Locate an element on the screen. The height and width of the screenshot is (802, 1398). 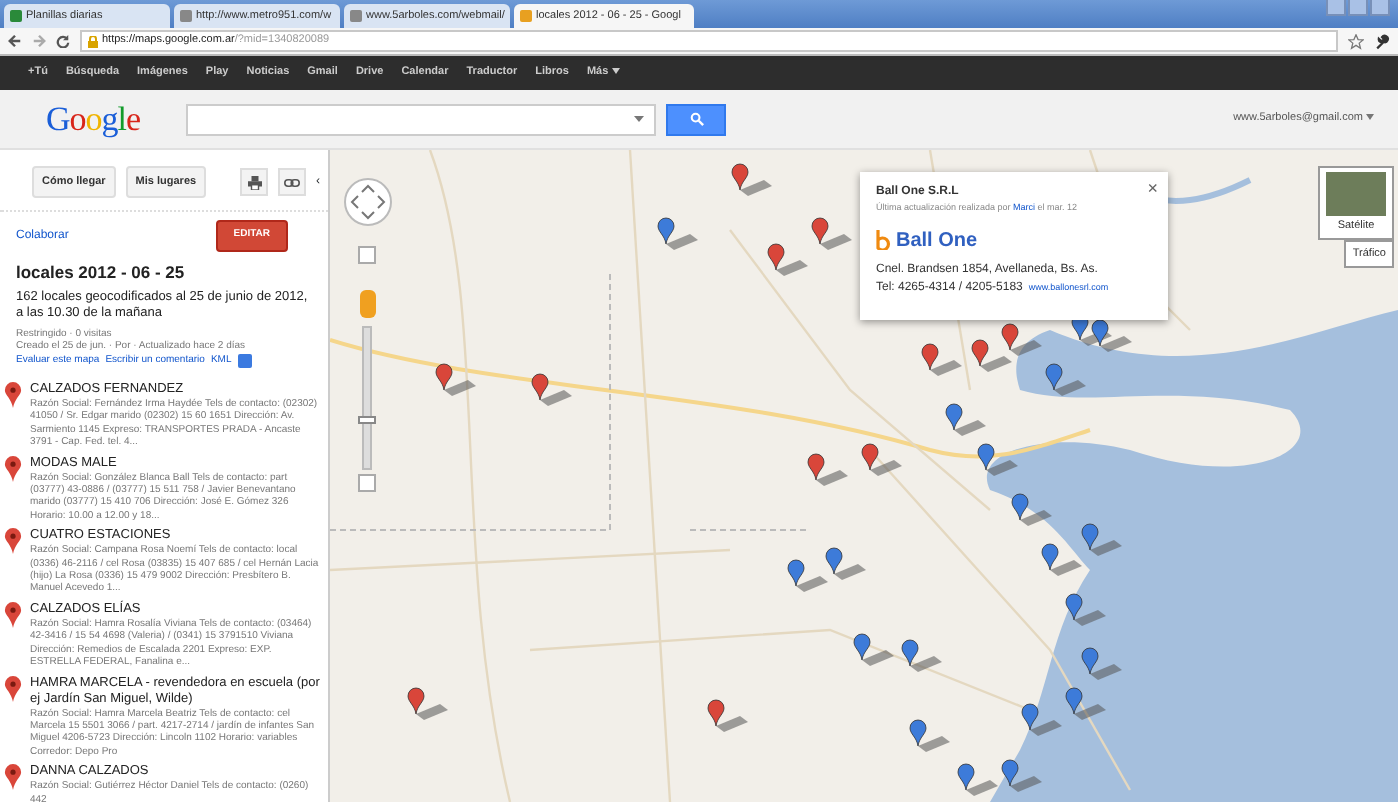
print-button is located at coordinates (254, 182).